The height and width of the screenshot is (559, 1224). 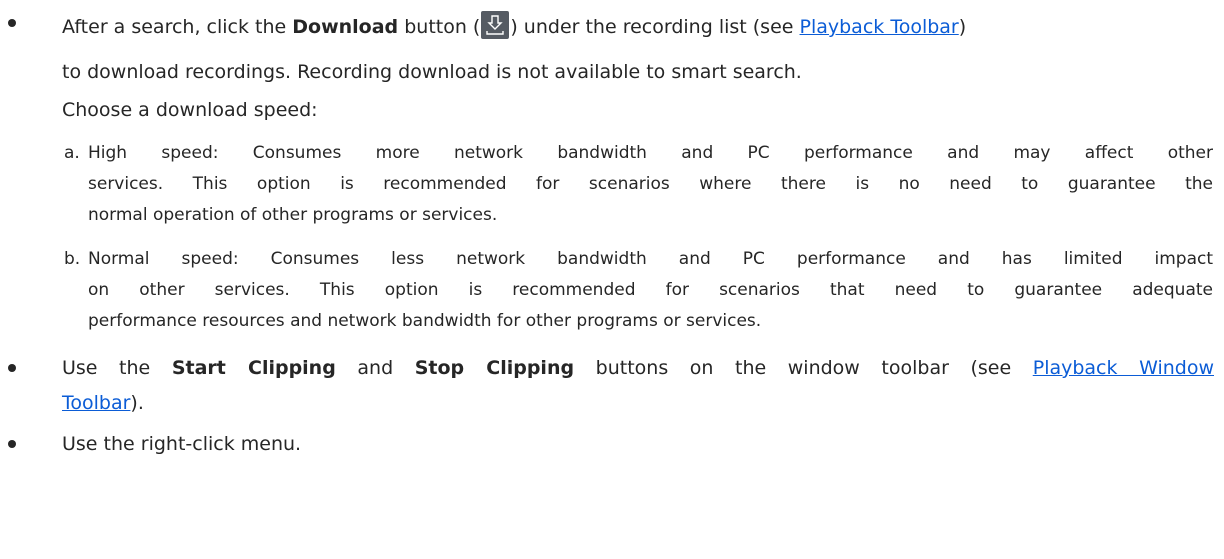 What do you see at coordinates (117, 368) in the screenshot?
I see `clipping-text-a: Use the` at bounding box center [117, 368].